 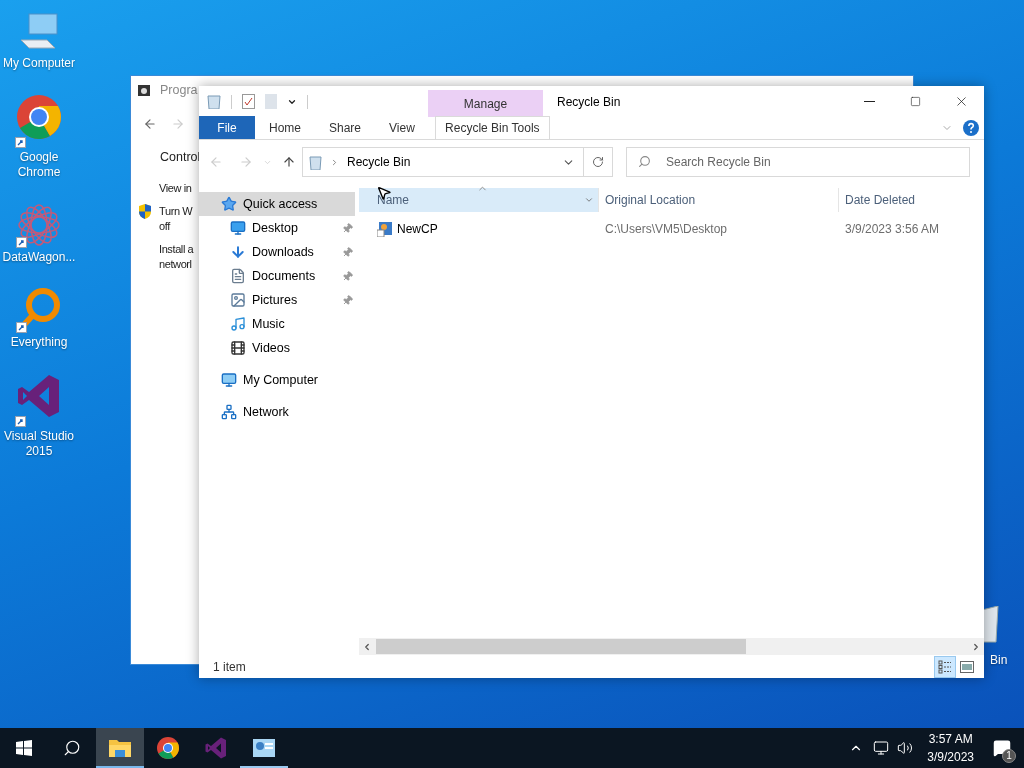 What do you see at coordinates (905, 748) in the screenshot?
I see `volume-icon` at bounding box center [905, 748].